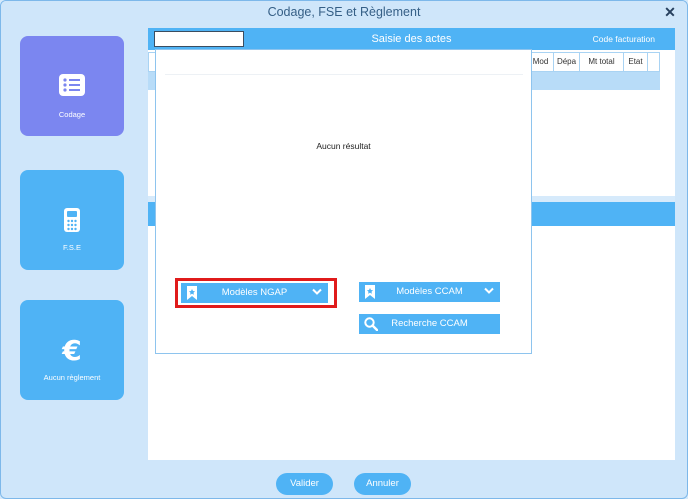 Image resolution: width=688 pixels, height=499 pixels. Describe the element at coordinates (72, 377) in the screenshot. I see `sidebar-item-label: Aucun règlement` at that location.